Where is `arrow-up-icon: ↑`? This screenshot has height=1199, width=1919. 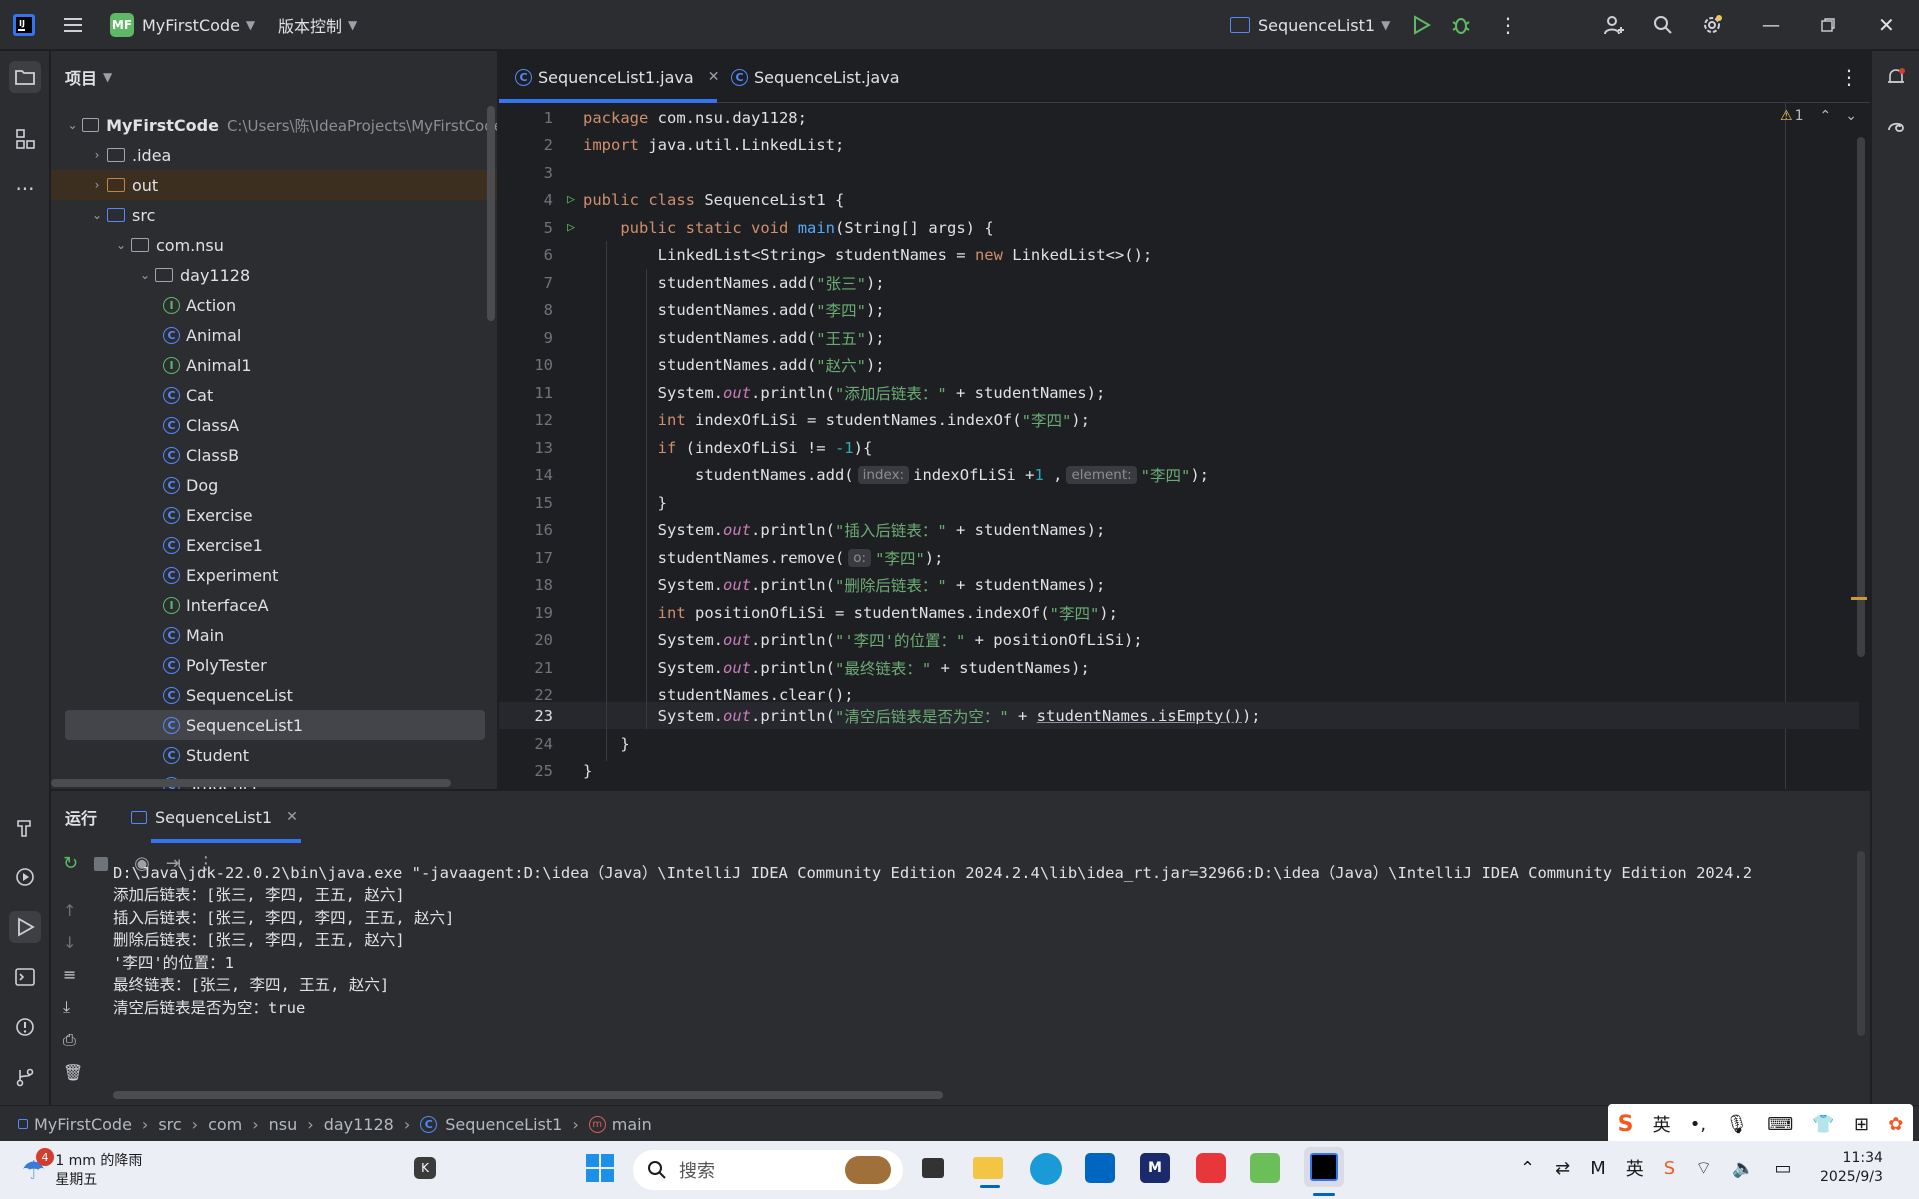 arrow-up-icon: ↑ is located at coordinates (73, 910).